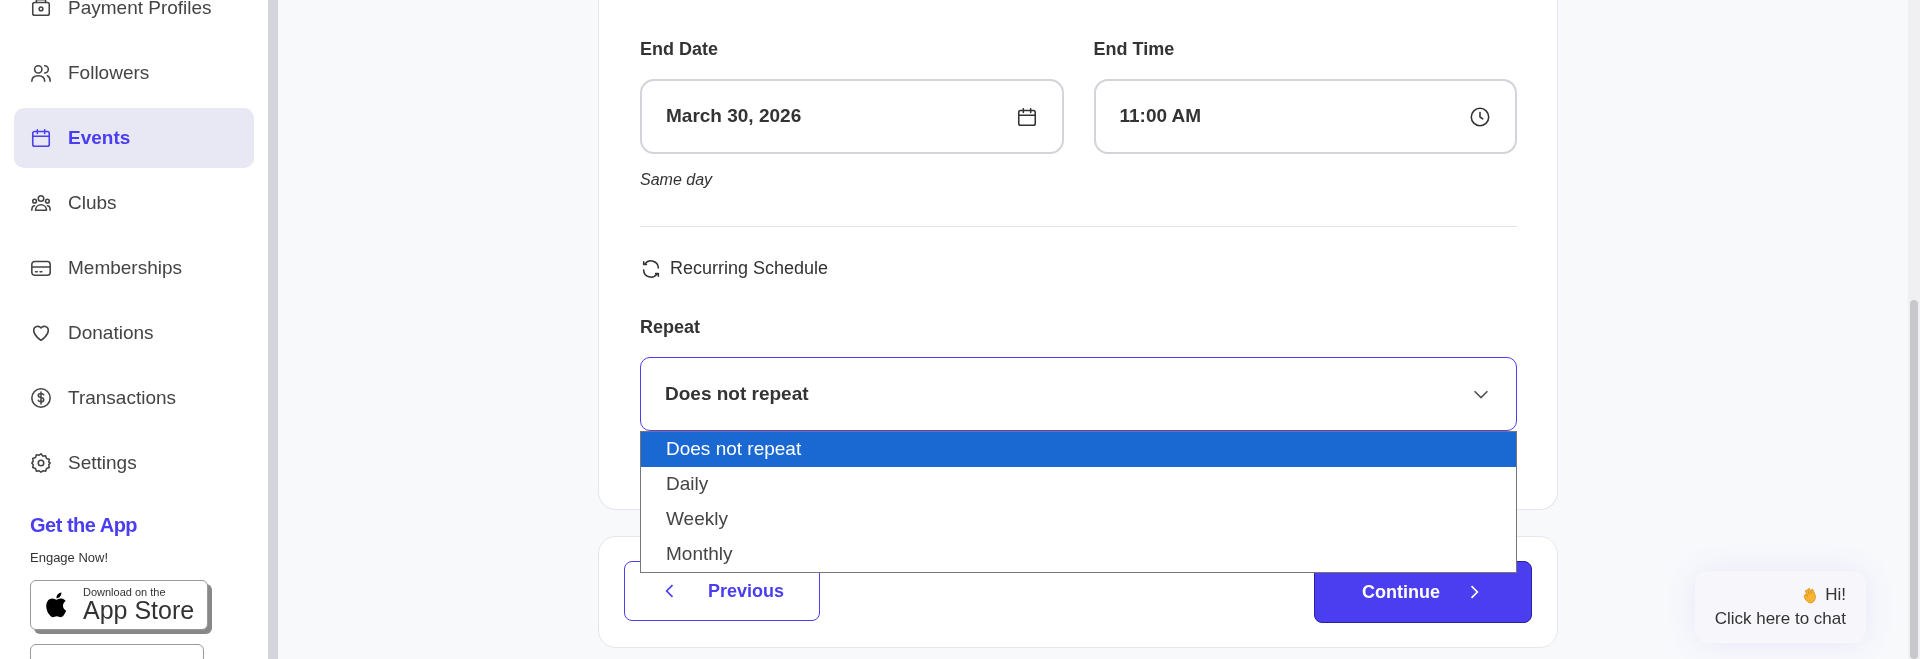  Describe the element at coordinates (651, 268) in the screenshot. I see `refresh-icon` at that location.